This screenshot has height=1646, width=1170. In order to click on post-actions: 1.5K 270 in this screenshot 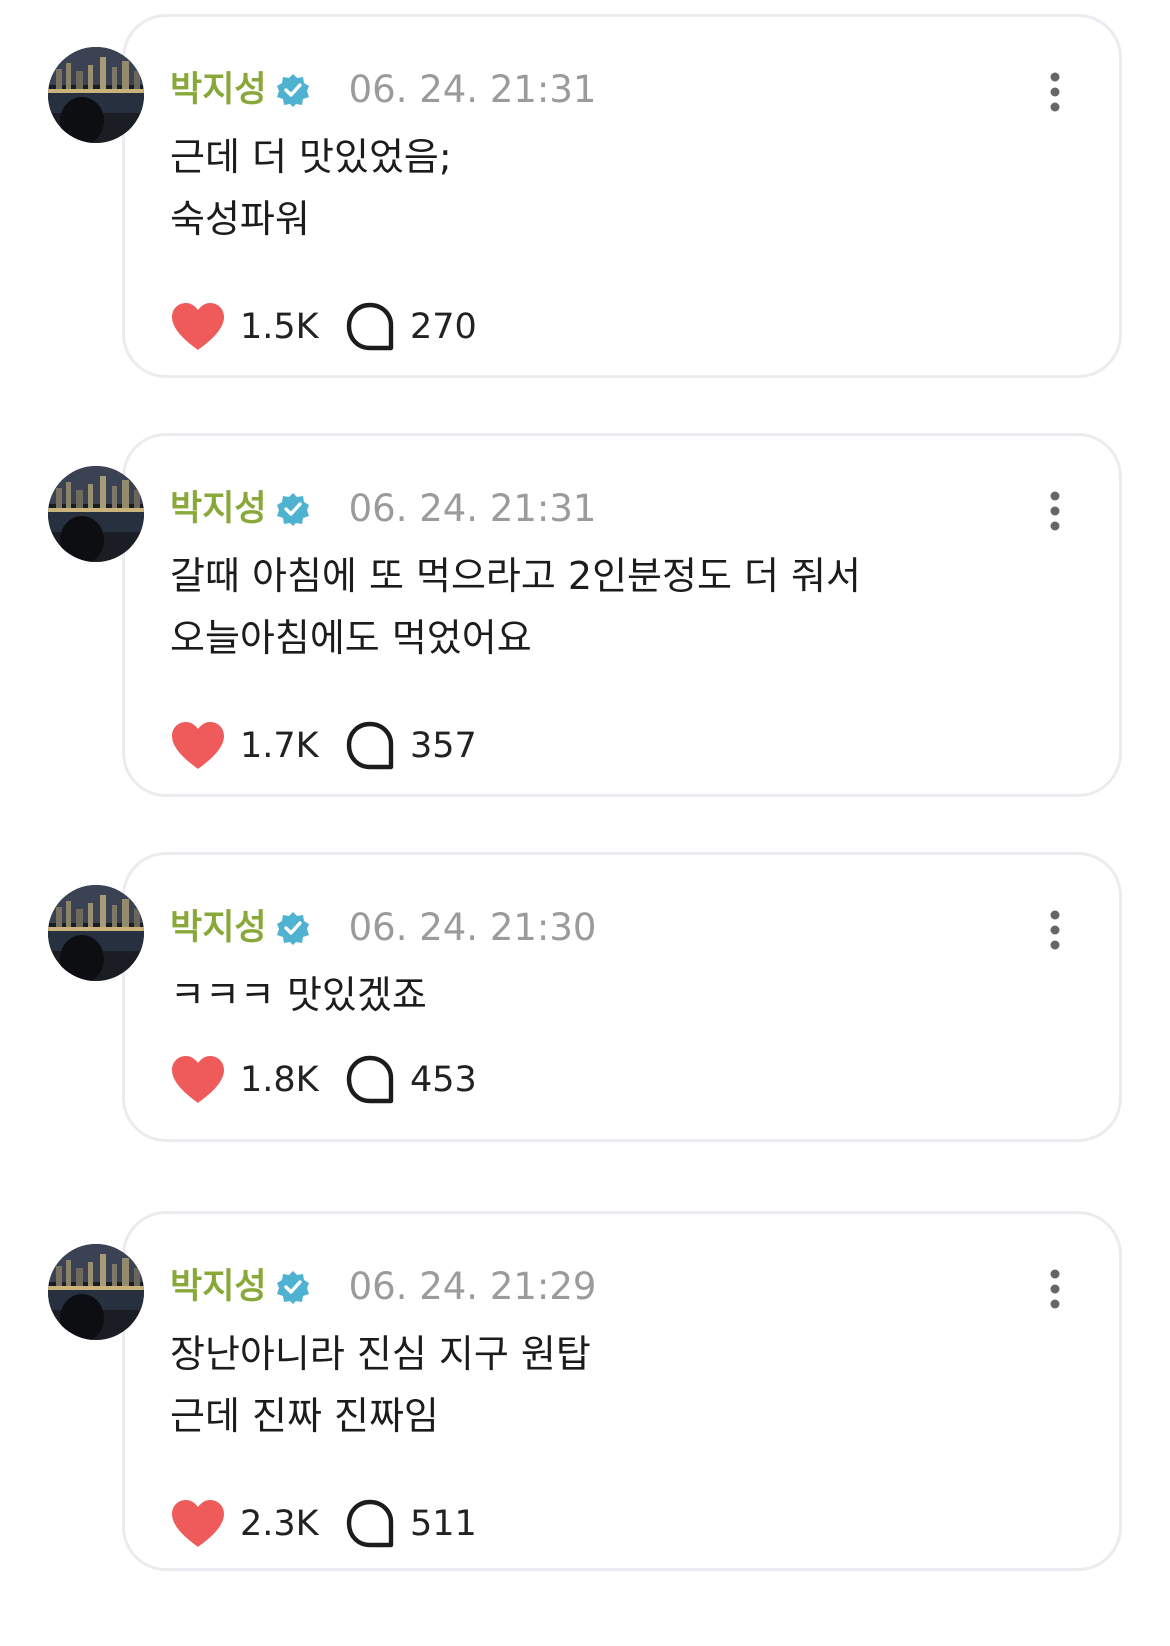, I will do `click(323, 327)`.